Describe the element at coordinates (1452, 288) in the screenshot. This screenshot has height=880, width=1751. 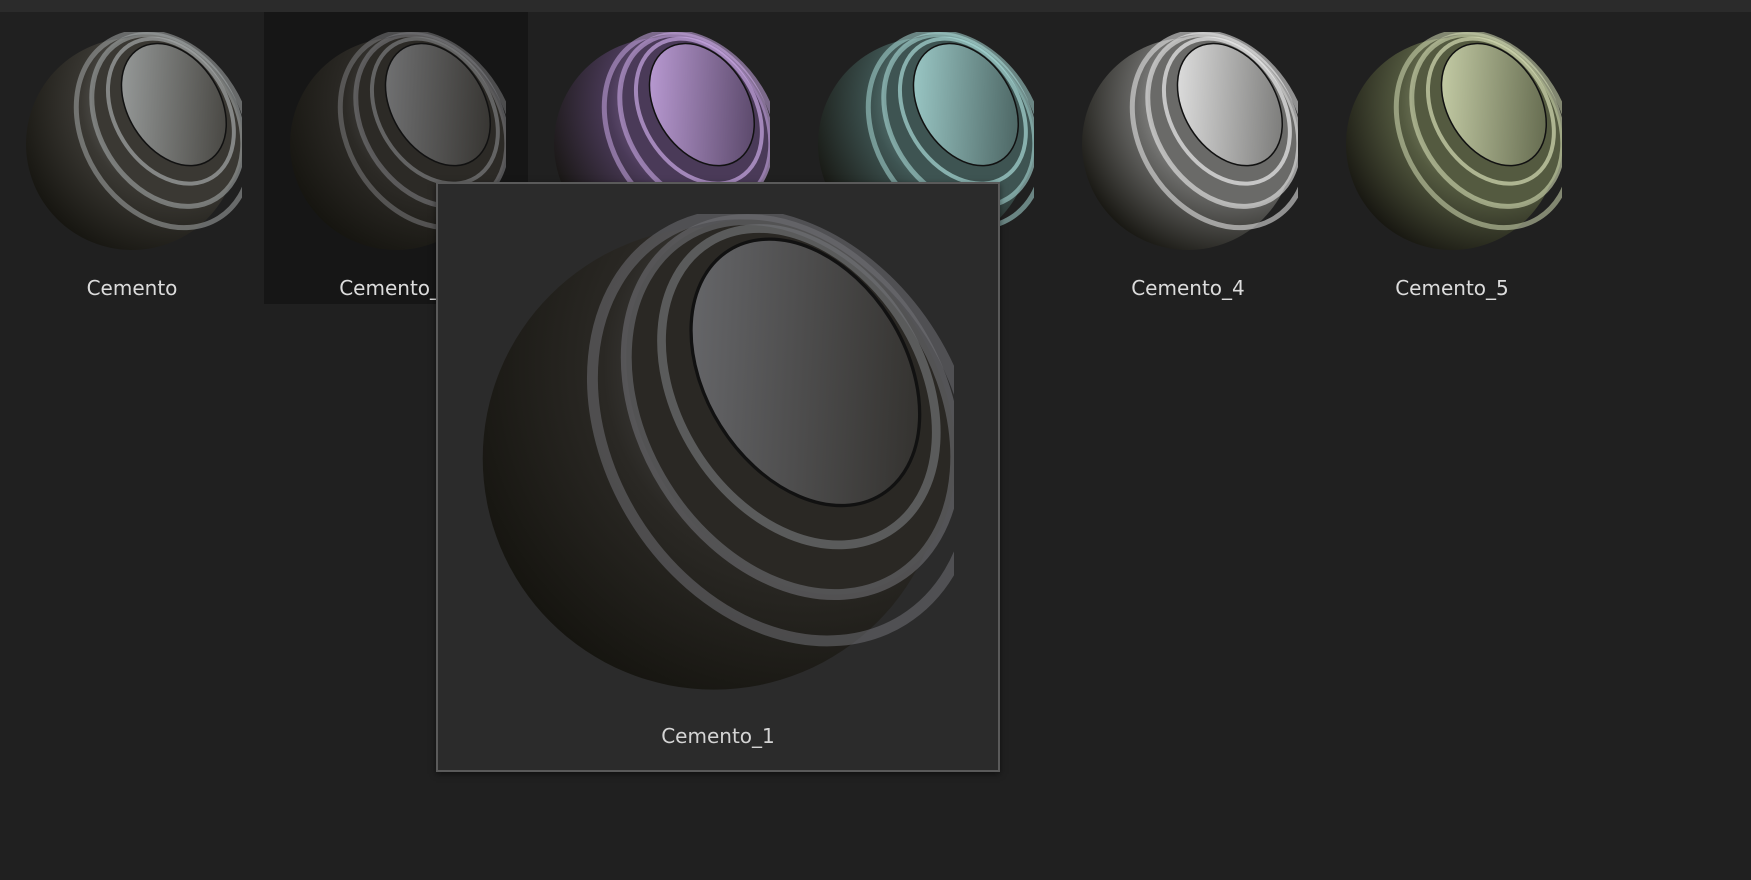
I see `material-label: Cemento_5` at that location.